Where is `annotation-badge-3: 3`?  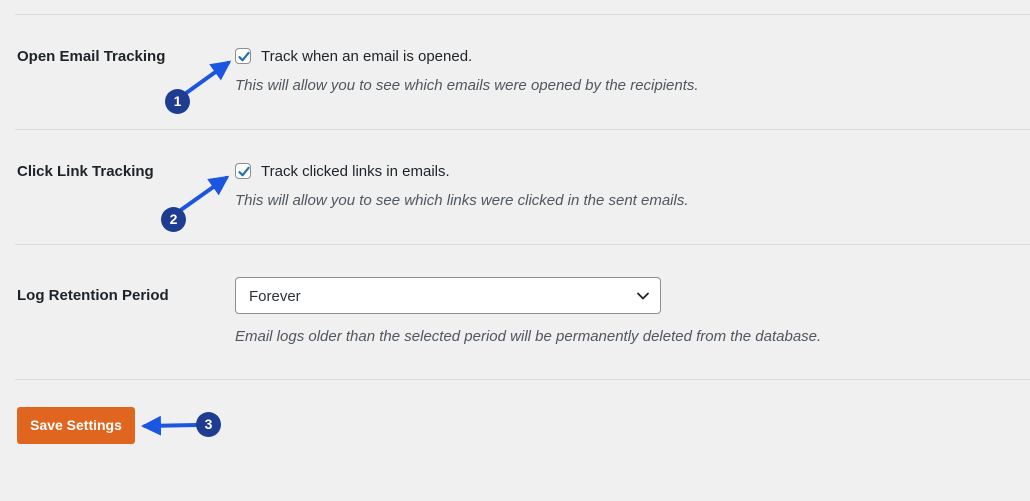
annotation-badge-3: 3 is located at coordinates (208, 424).